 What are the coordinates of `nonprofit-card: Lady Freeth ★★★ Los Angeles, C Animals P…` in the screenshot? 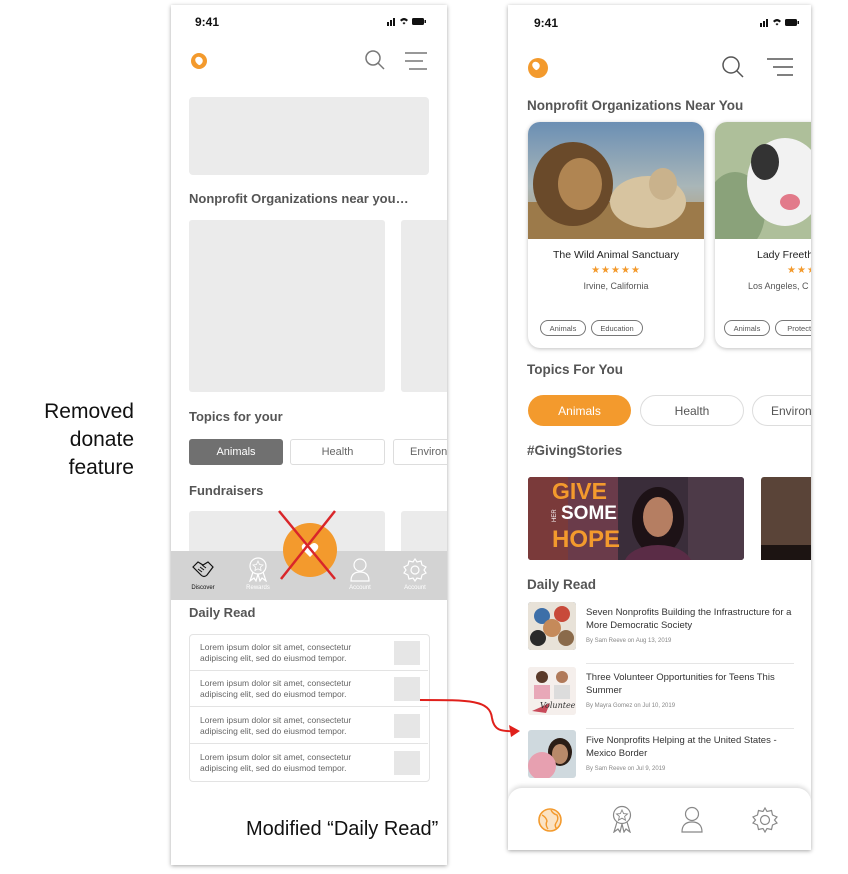 It's located at (763, 235).